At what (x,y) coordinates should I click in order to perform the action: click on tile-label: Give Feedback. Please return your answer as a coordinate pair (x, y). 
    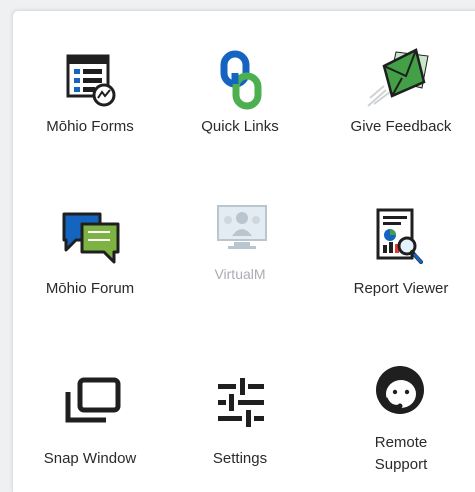
    Looking at the image, I should click on (401, 126).